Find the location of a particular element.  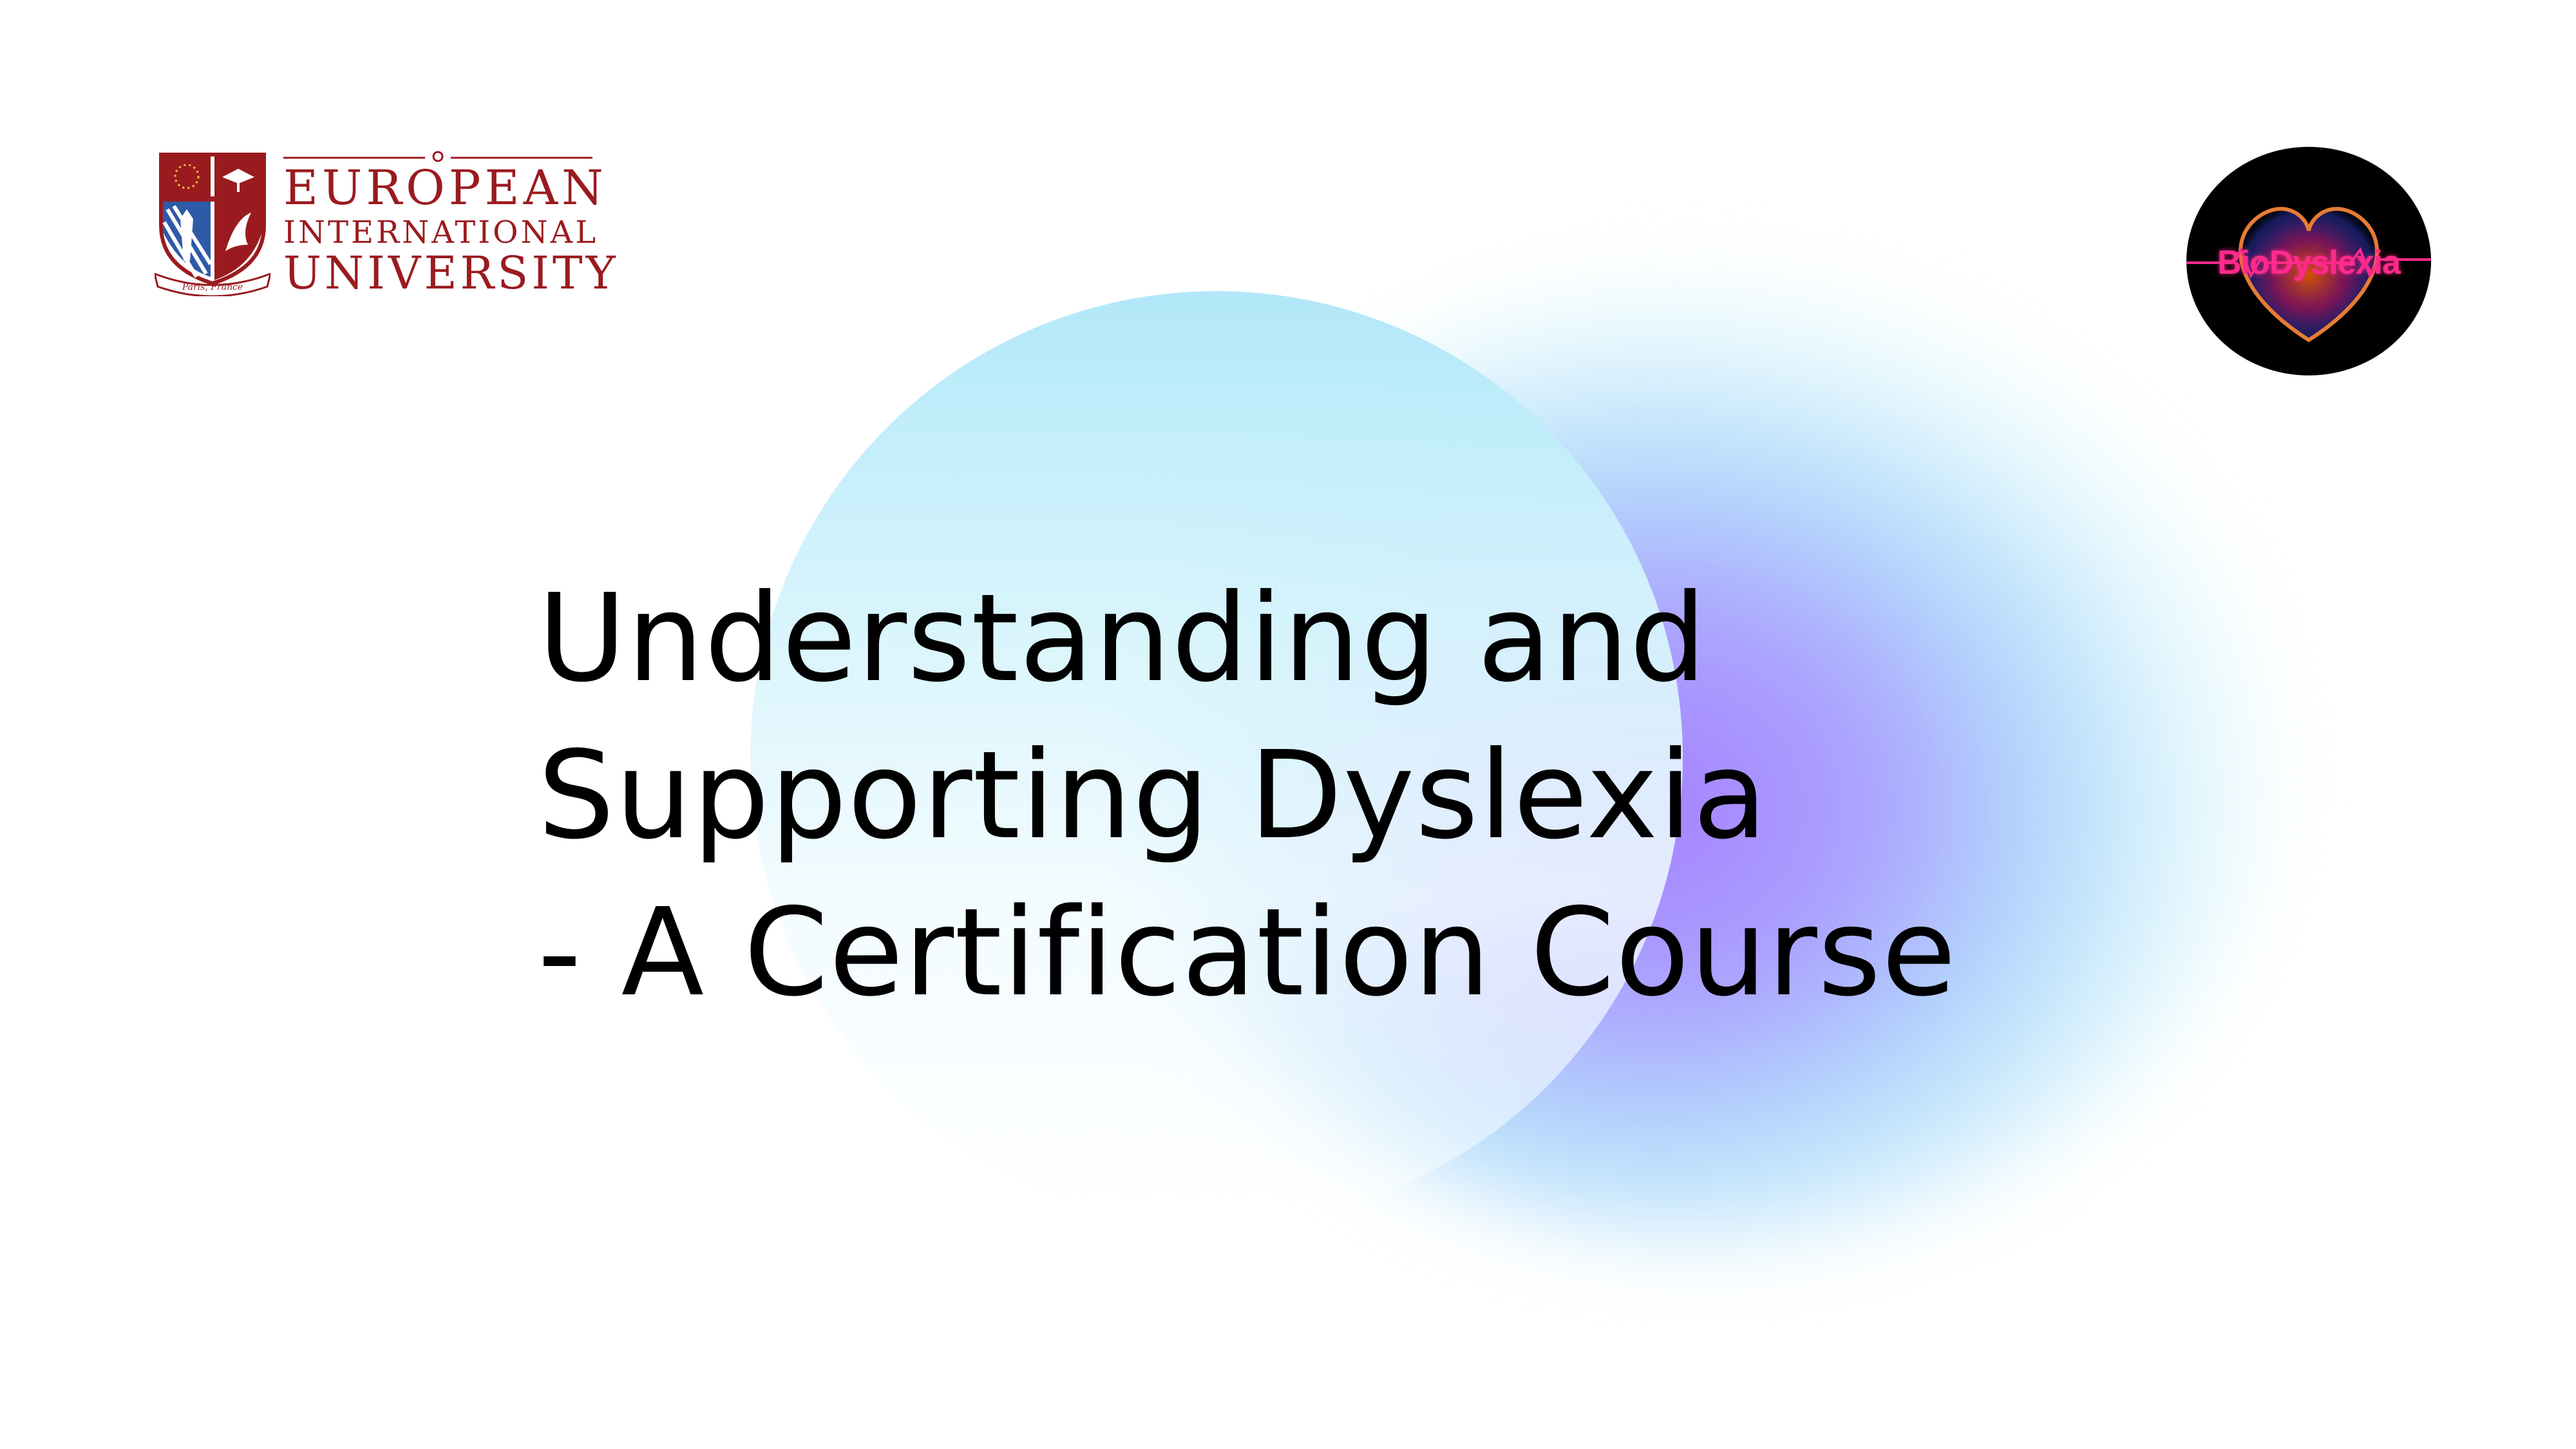

university-name: EUROPEAN INTERNATIONAL UNIVERSITY is located at coordinates (451, 221).